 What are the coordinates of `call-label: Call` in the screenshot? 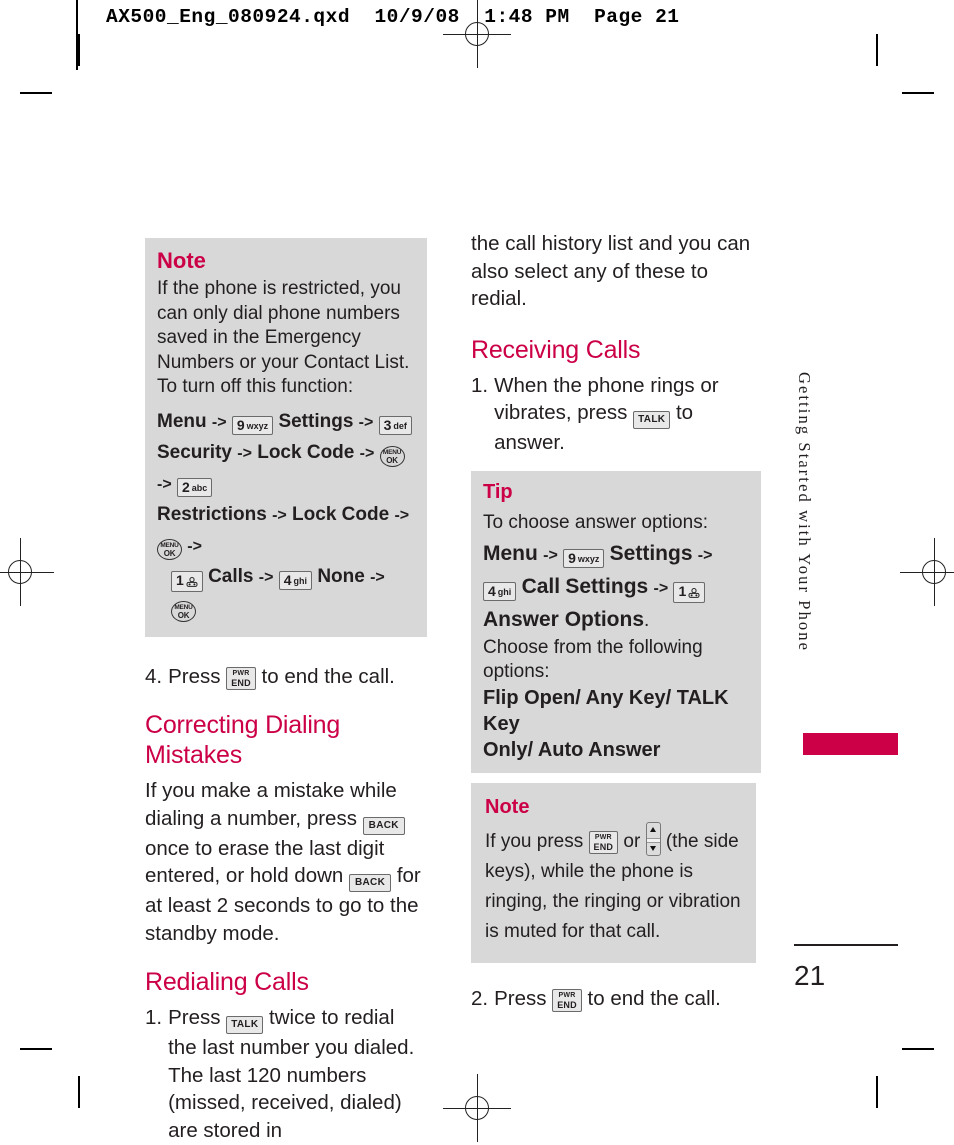 It's located at (541, 586).